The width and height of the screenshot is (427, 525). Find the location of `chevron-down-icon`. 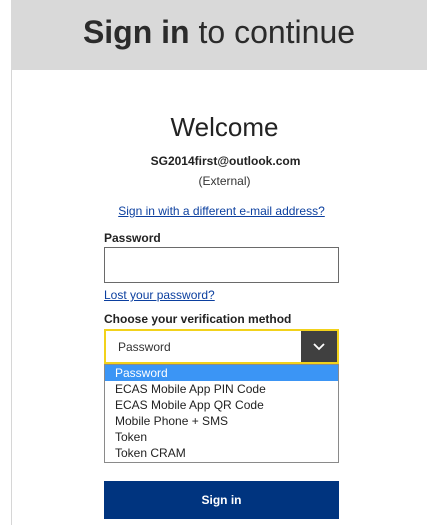

chevron-down-icon is located at coordinates (319, 346).